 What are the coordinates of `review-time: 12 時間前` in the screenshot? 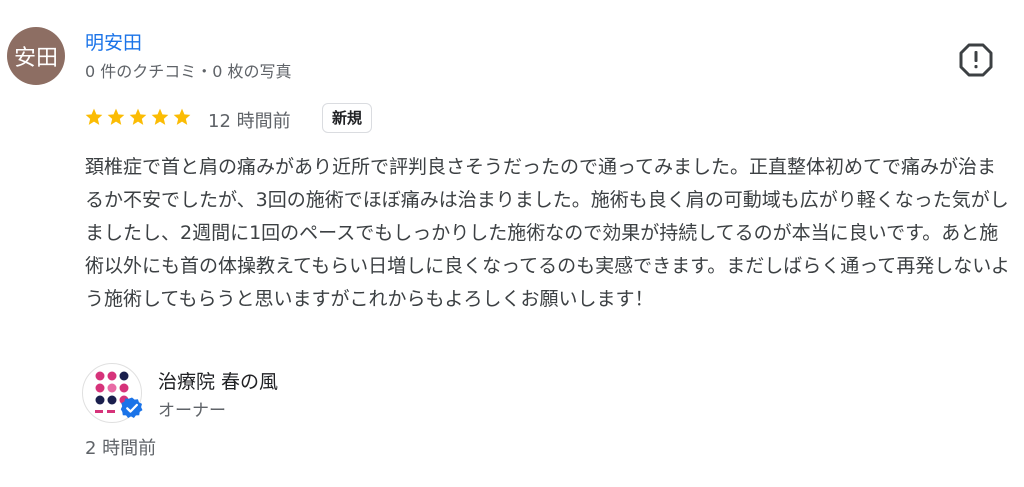 It's located at (249, 121).